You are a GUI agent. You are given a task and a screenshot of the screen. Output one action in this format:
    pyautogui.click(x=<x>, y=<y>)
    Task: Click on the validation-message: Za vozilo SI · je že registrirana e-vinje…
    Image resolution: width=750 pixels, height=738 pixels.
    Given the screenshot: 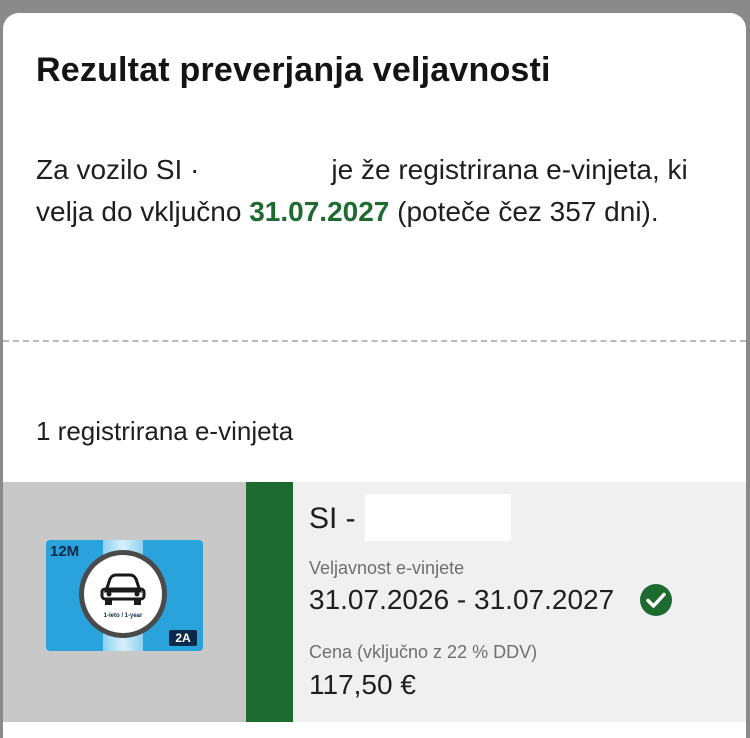 What is the action you would take?
    pyautogui.click(x=381, y=191)
    